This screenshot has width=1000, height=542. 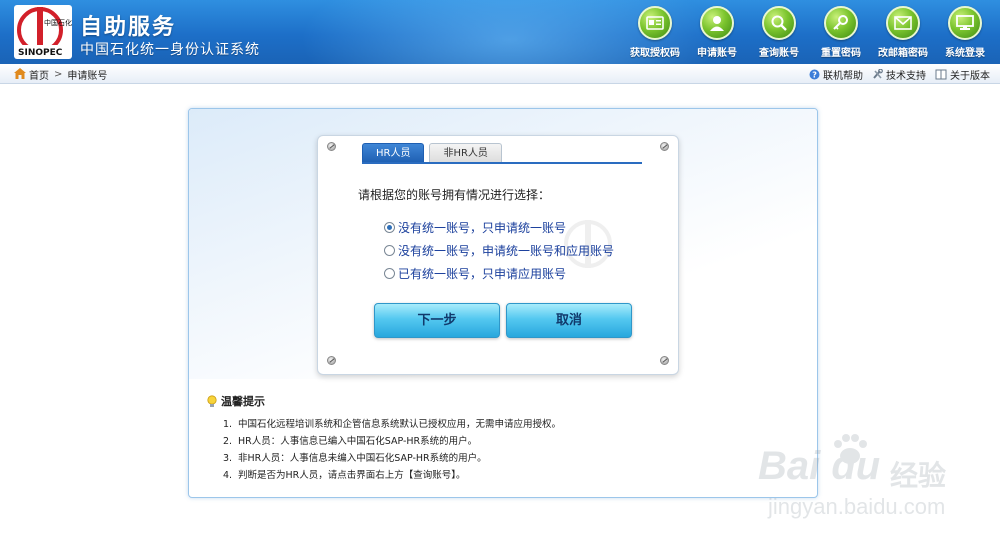 I want to click on tip-item: 4. 判断是否为HR人员，请点击界面右上方【查询账号】。, so click(x=510, y=475).